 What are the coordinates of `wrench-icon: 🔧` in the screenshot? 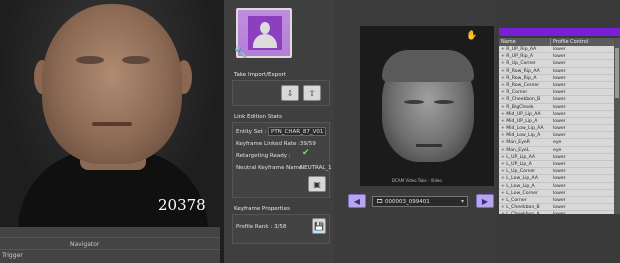 It's located at (241, 53).